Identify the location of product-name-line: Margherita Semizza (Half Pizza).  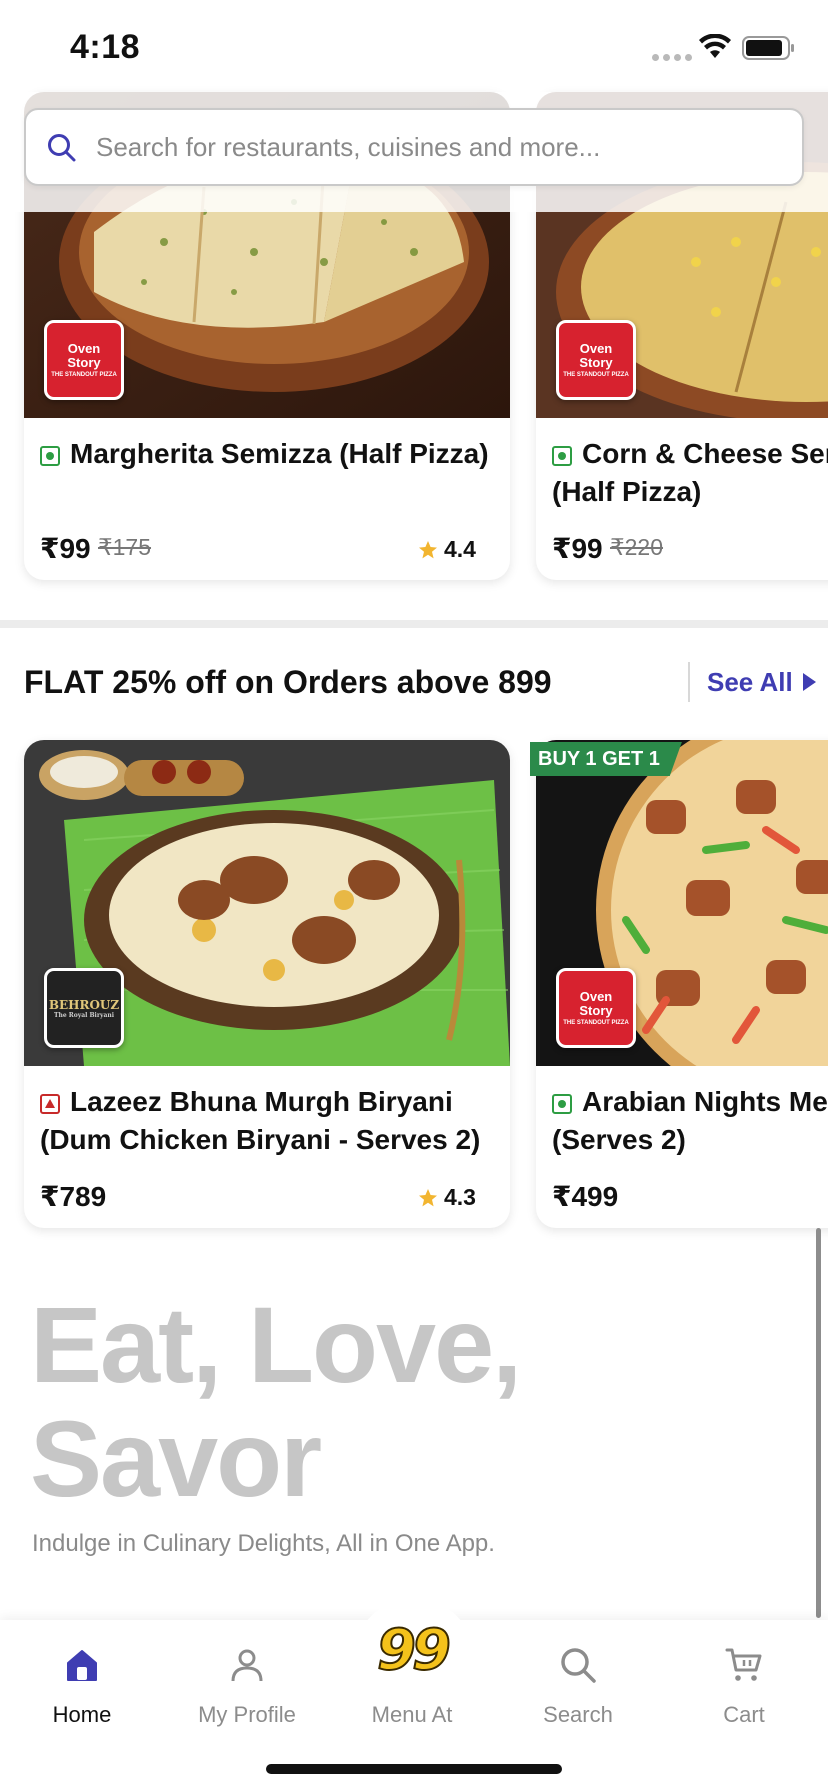
(279, 453).